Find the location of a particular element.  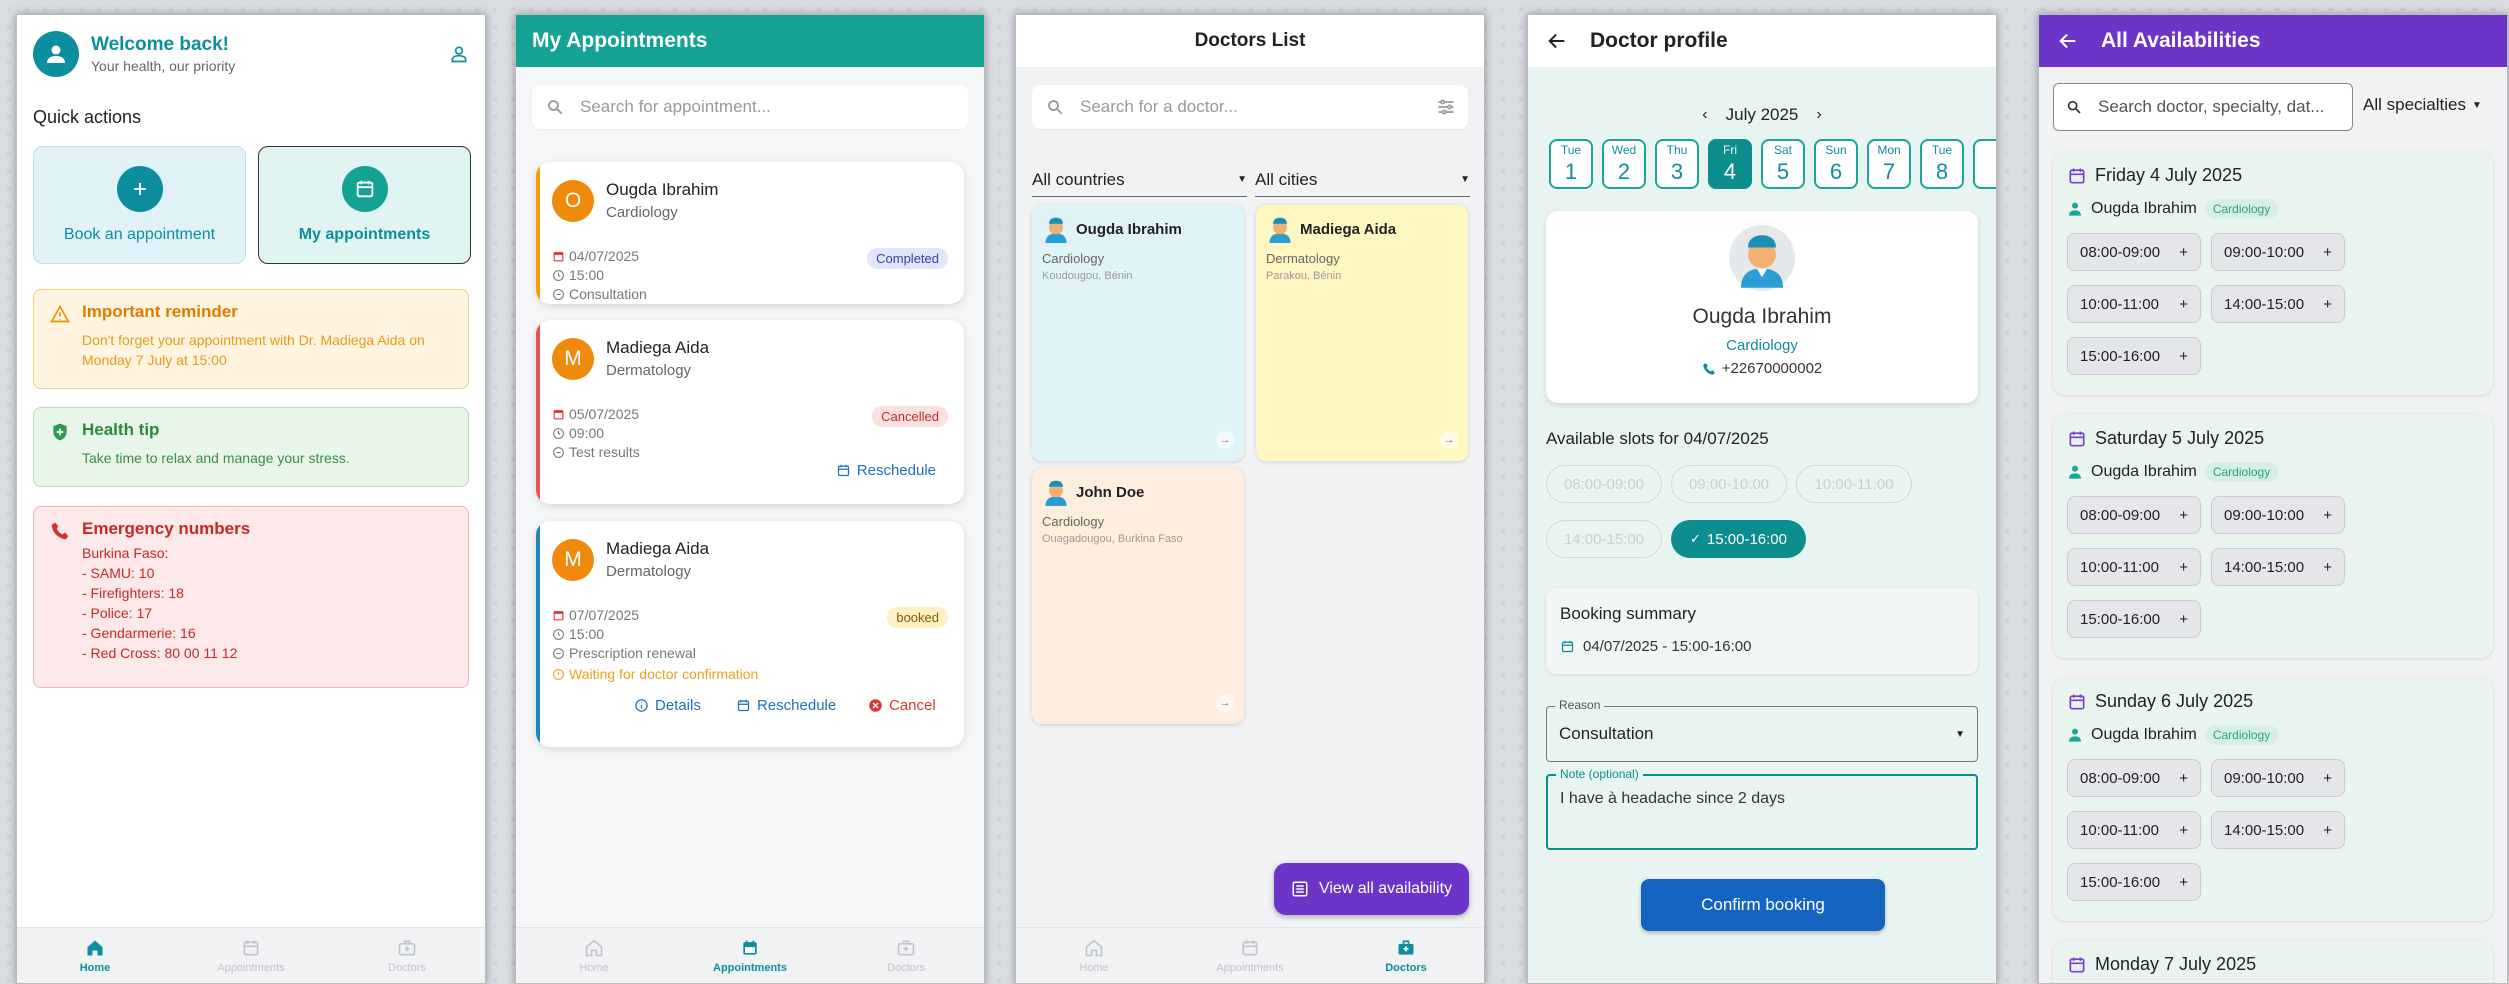

emergency-line: Burkina Faso: is located at coordinates (125, 553).